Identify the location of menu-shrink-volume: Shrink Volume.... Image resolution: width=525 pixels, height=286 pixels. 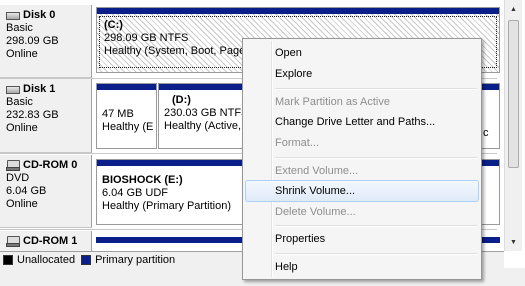
(362, 191).